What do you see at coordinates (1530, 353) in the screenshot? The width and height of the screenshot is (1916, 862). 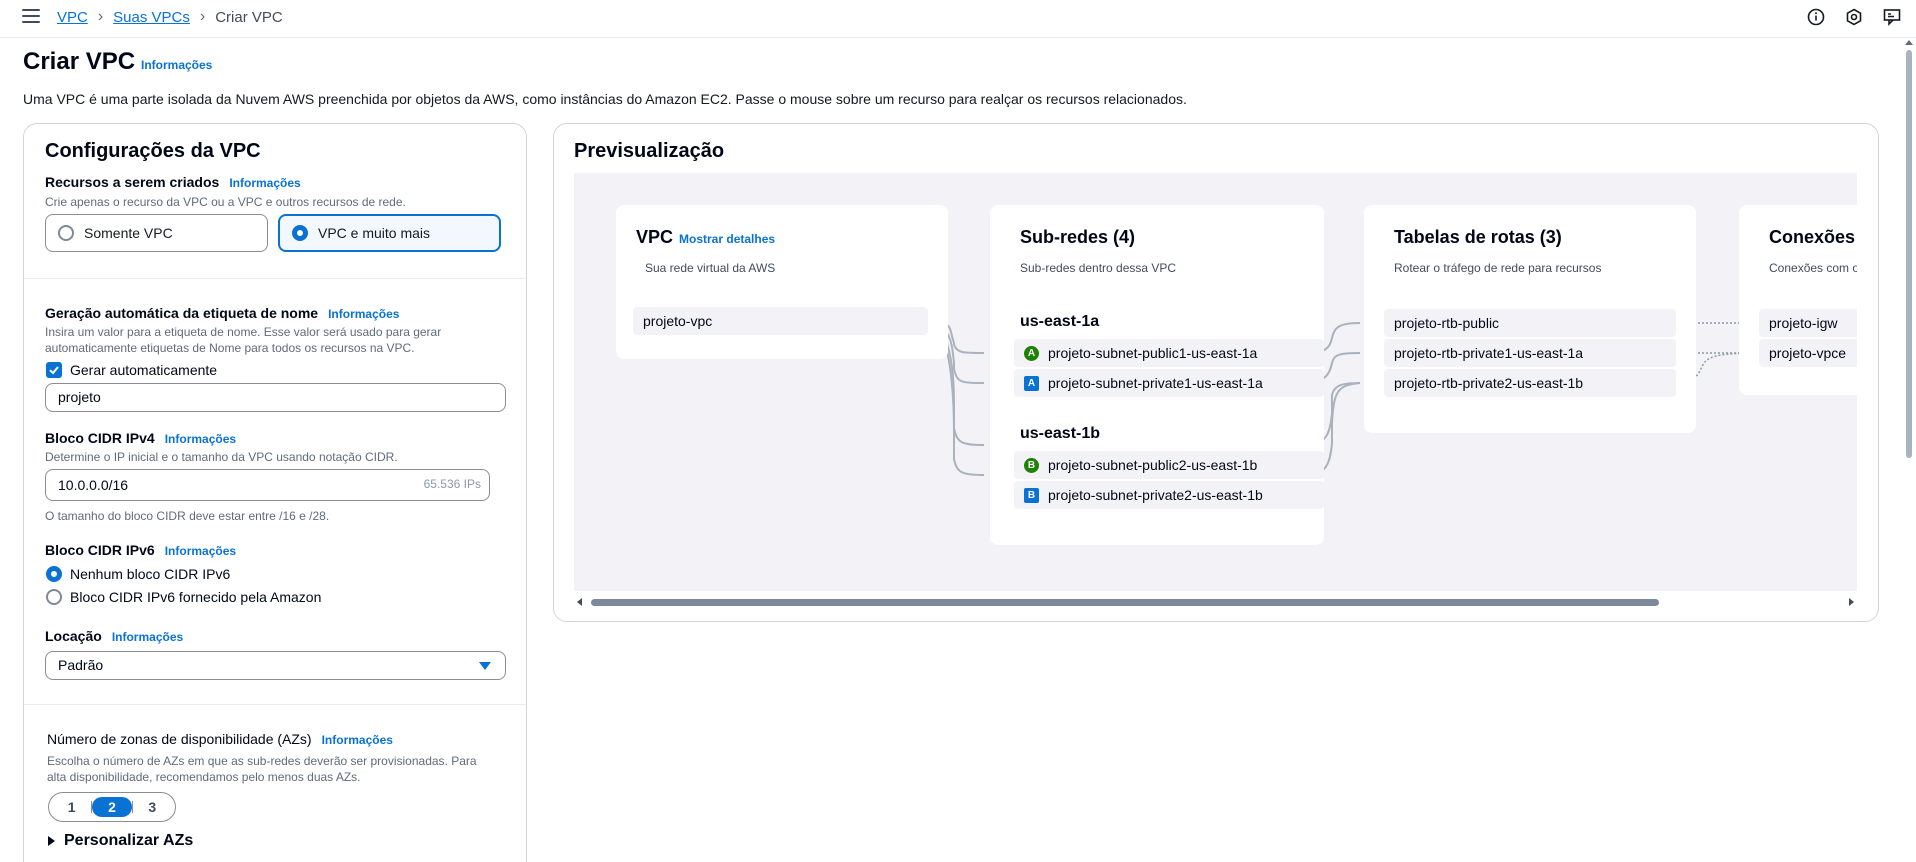 I see `route-table-private1: projeto-rtb-private1-us-east-1a` at bounding box center [1530, 353].